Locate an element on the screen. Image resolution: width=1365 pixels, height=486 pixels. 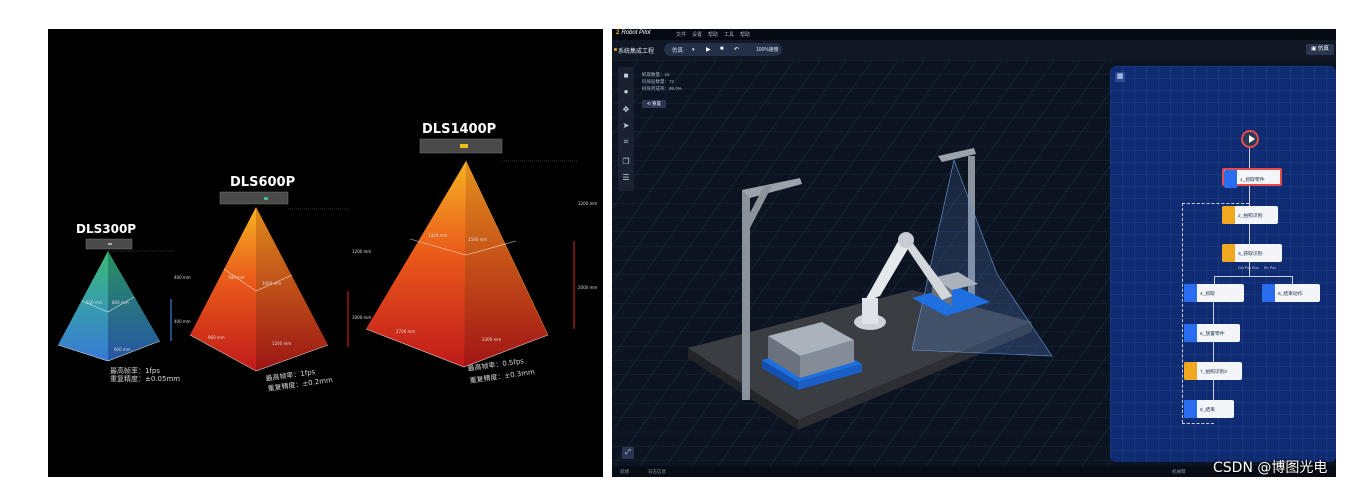
run-controls: 仿真 ▾ ▶ ■ ↶ 100%速度 is located at coordinates (723, 49).